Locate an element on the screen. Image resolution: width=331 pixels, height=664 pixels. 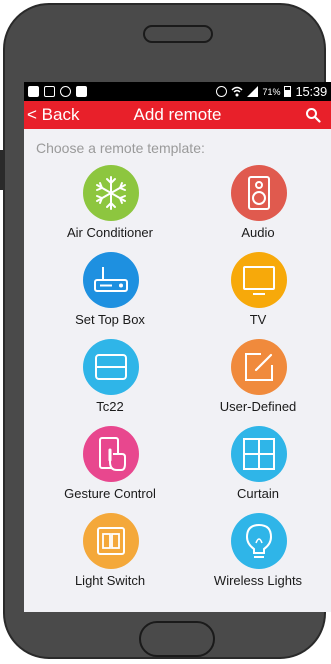
bag-icon is located at coordinates (81, 91).